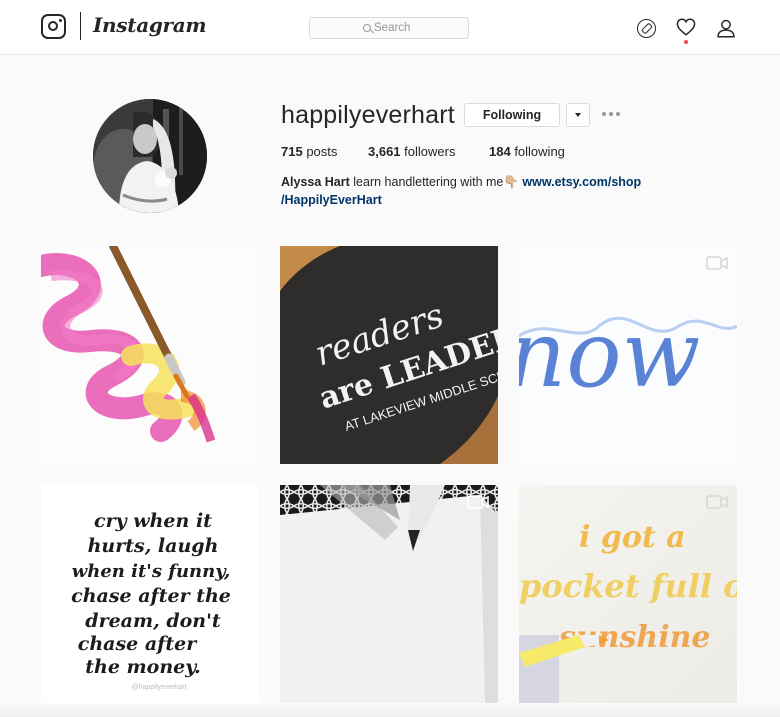 This screenshot has height=717, width=780. I want to click on search-box, so click(389, 28).